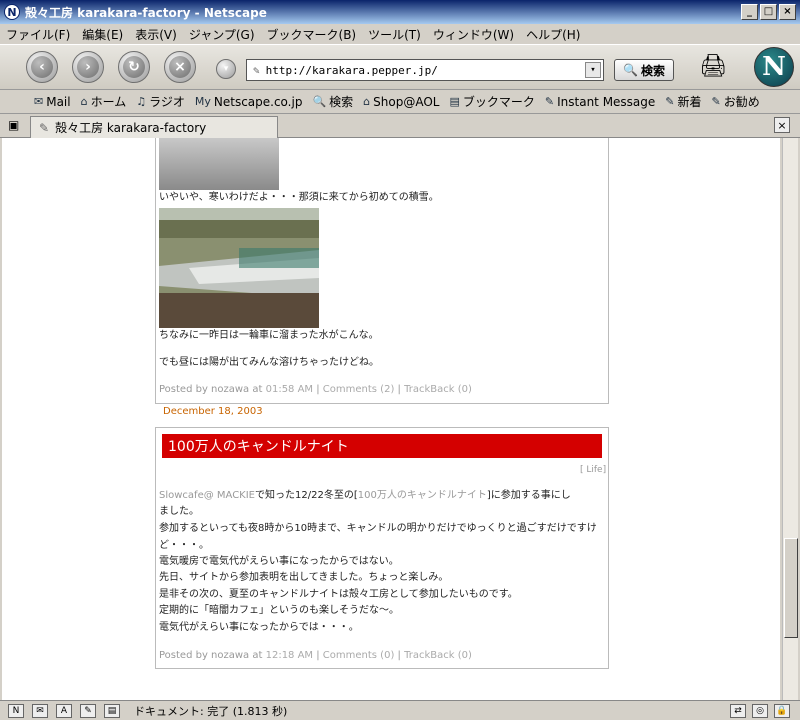 The width and height of the screenshot is (800, 720). I want to click on bookmark-new: ✎ 新着, so click(683, 101).